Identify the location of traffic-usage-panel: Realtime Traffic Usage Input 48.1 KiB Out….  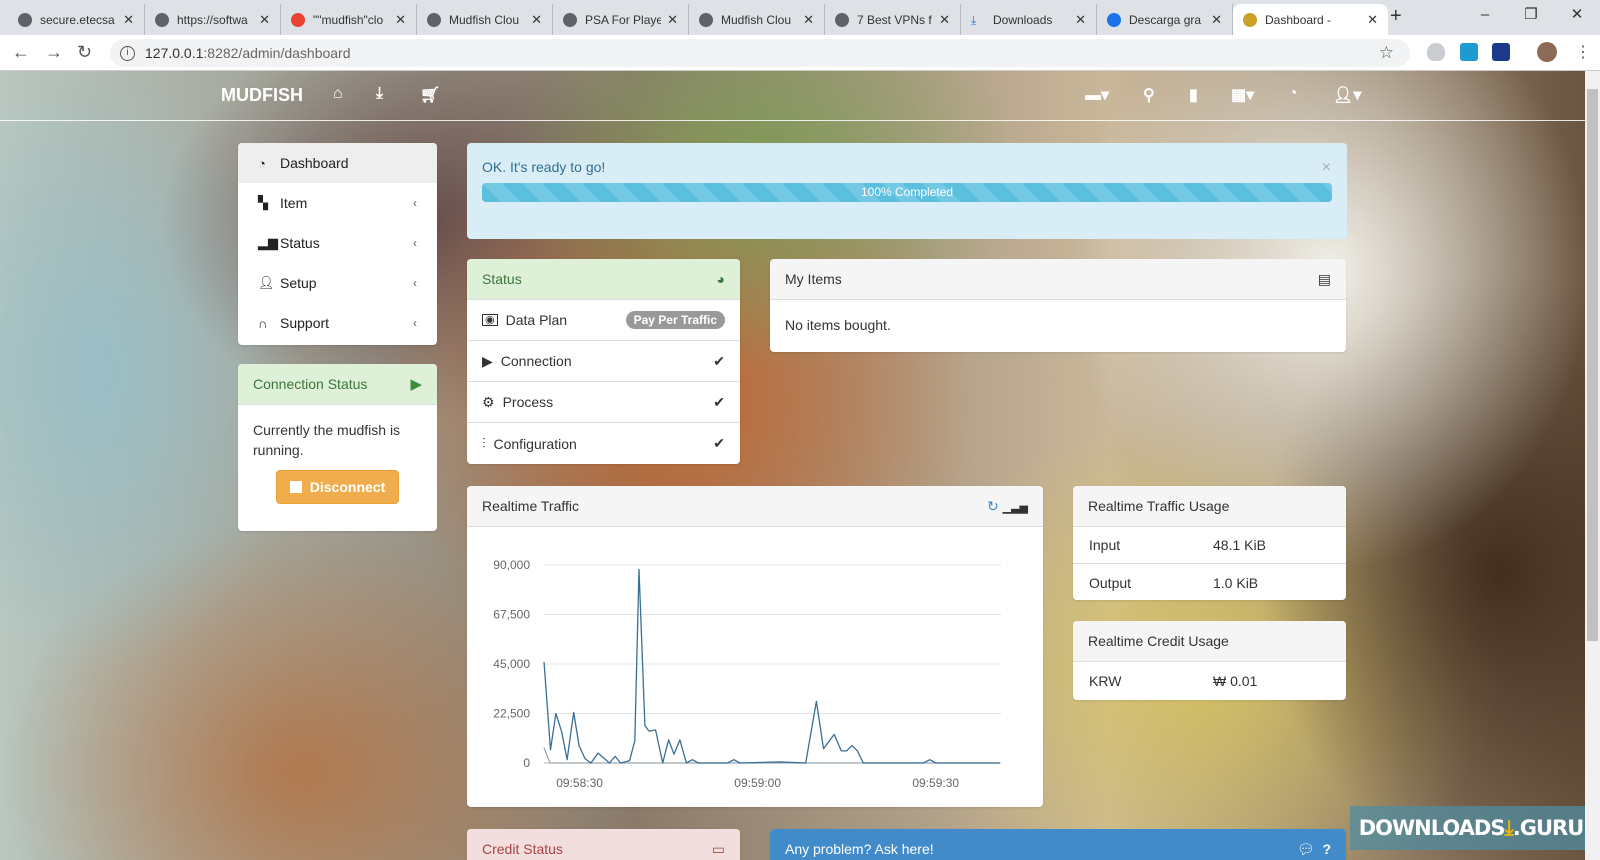
(1209, 543).